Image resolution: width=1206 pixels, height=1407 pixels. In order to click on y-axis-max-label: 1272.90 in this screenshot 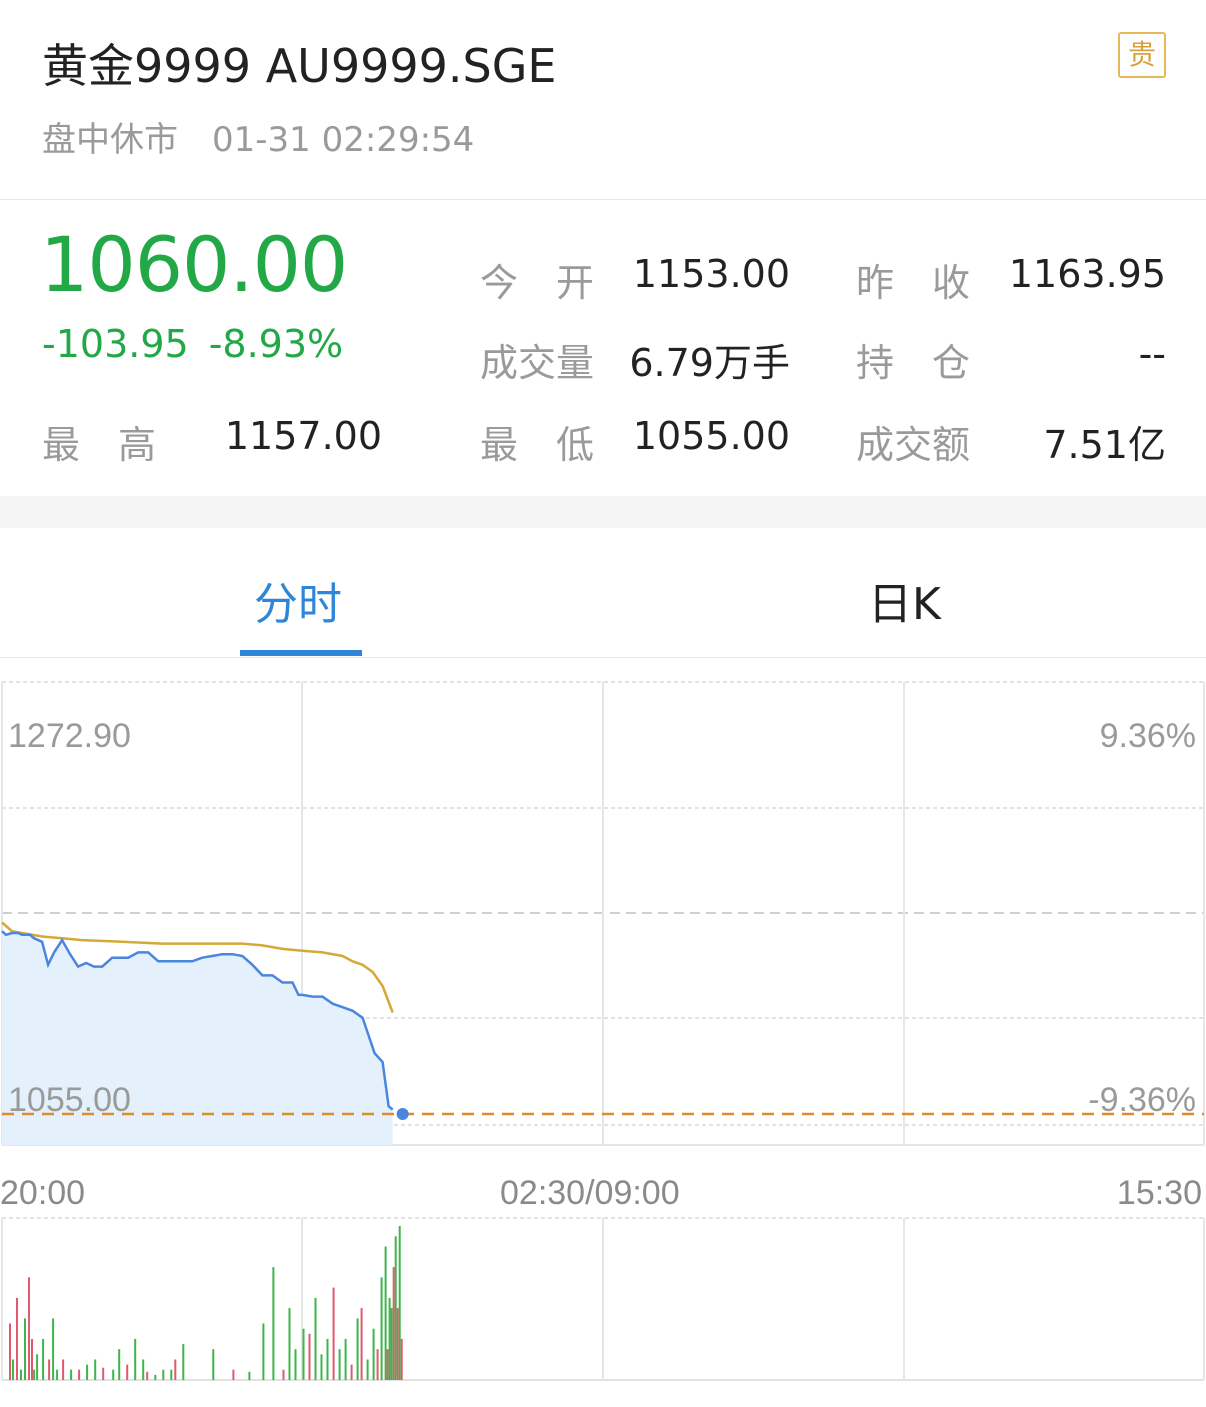, I will do `click(69, 736)`.